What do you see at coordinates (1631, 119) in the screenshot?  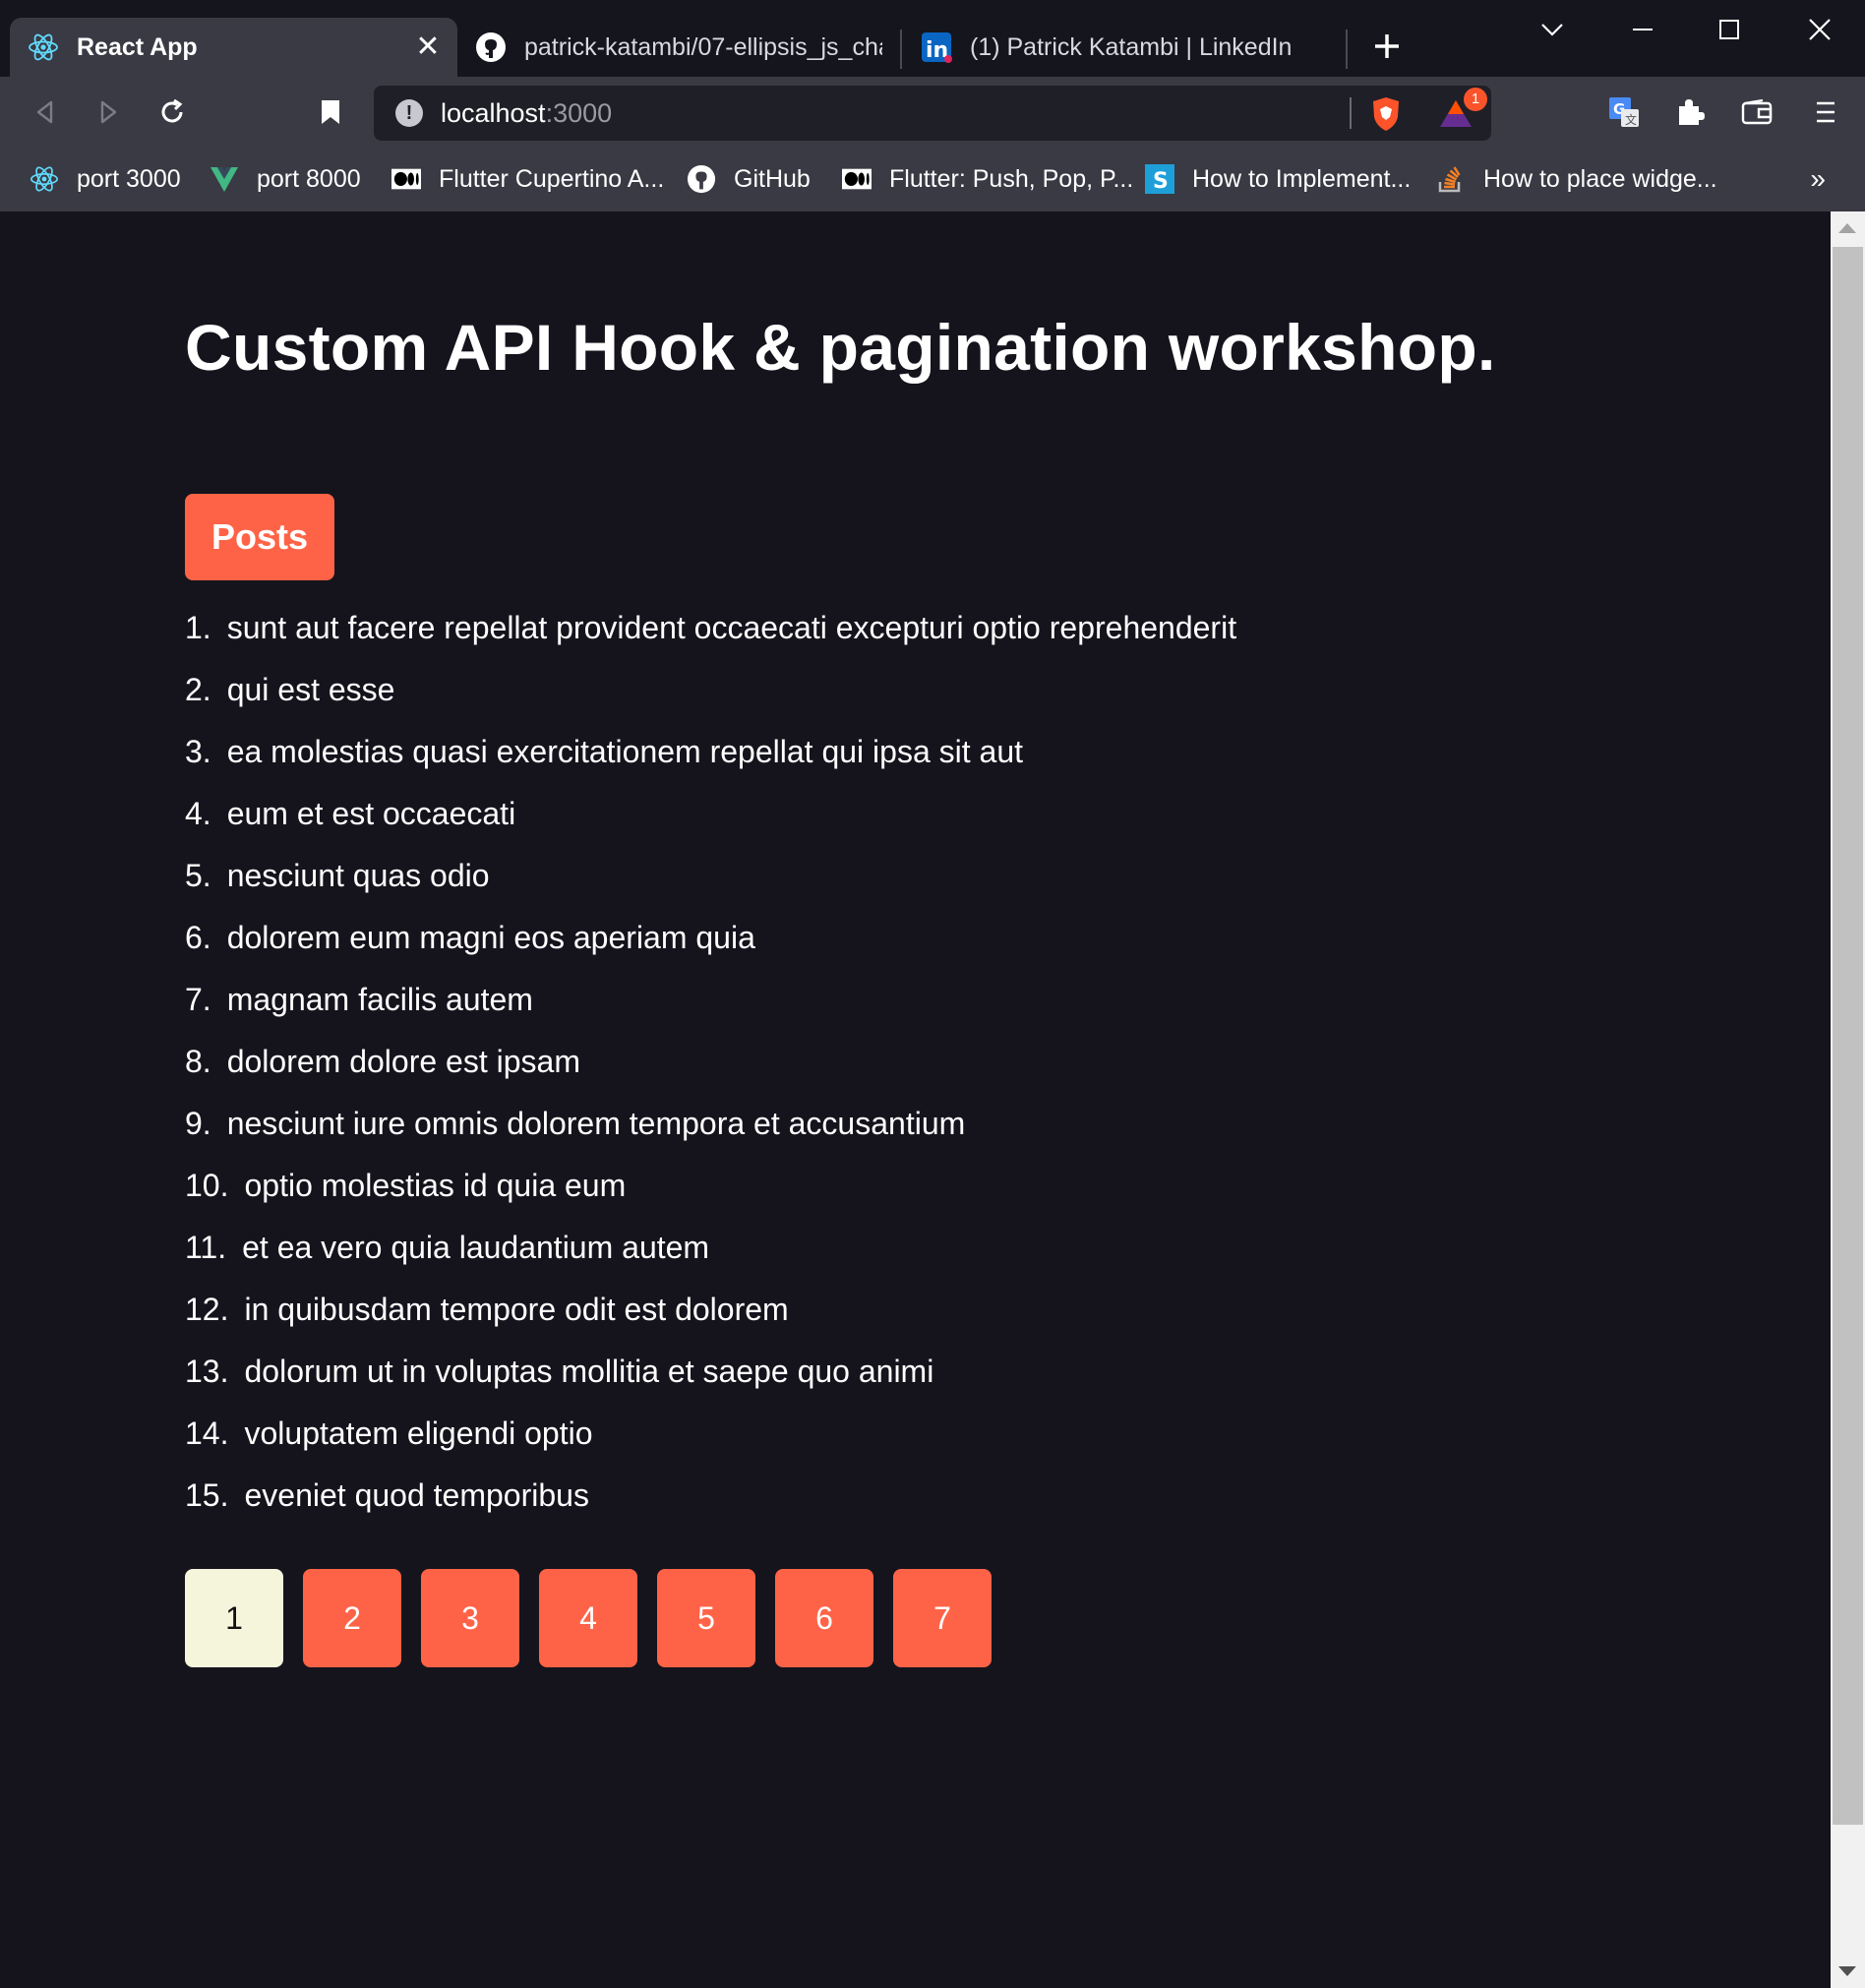 I see `svg-text: 文` at bounding box center [1631, 119].